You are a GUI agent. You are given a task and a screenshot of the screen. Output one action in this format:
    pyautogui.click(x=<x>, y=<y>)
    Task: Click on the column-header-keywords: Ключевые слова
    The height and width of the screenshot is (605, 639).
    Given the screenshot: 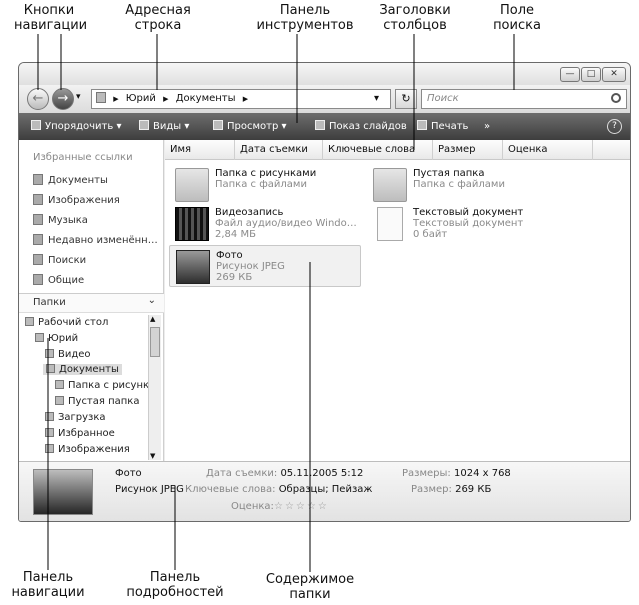 What is the action you would take?
    pyautogui.click(x=378, y=150)
    